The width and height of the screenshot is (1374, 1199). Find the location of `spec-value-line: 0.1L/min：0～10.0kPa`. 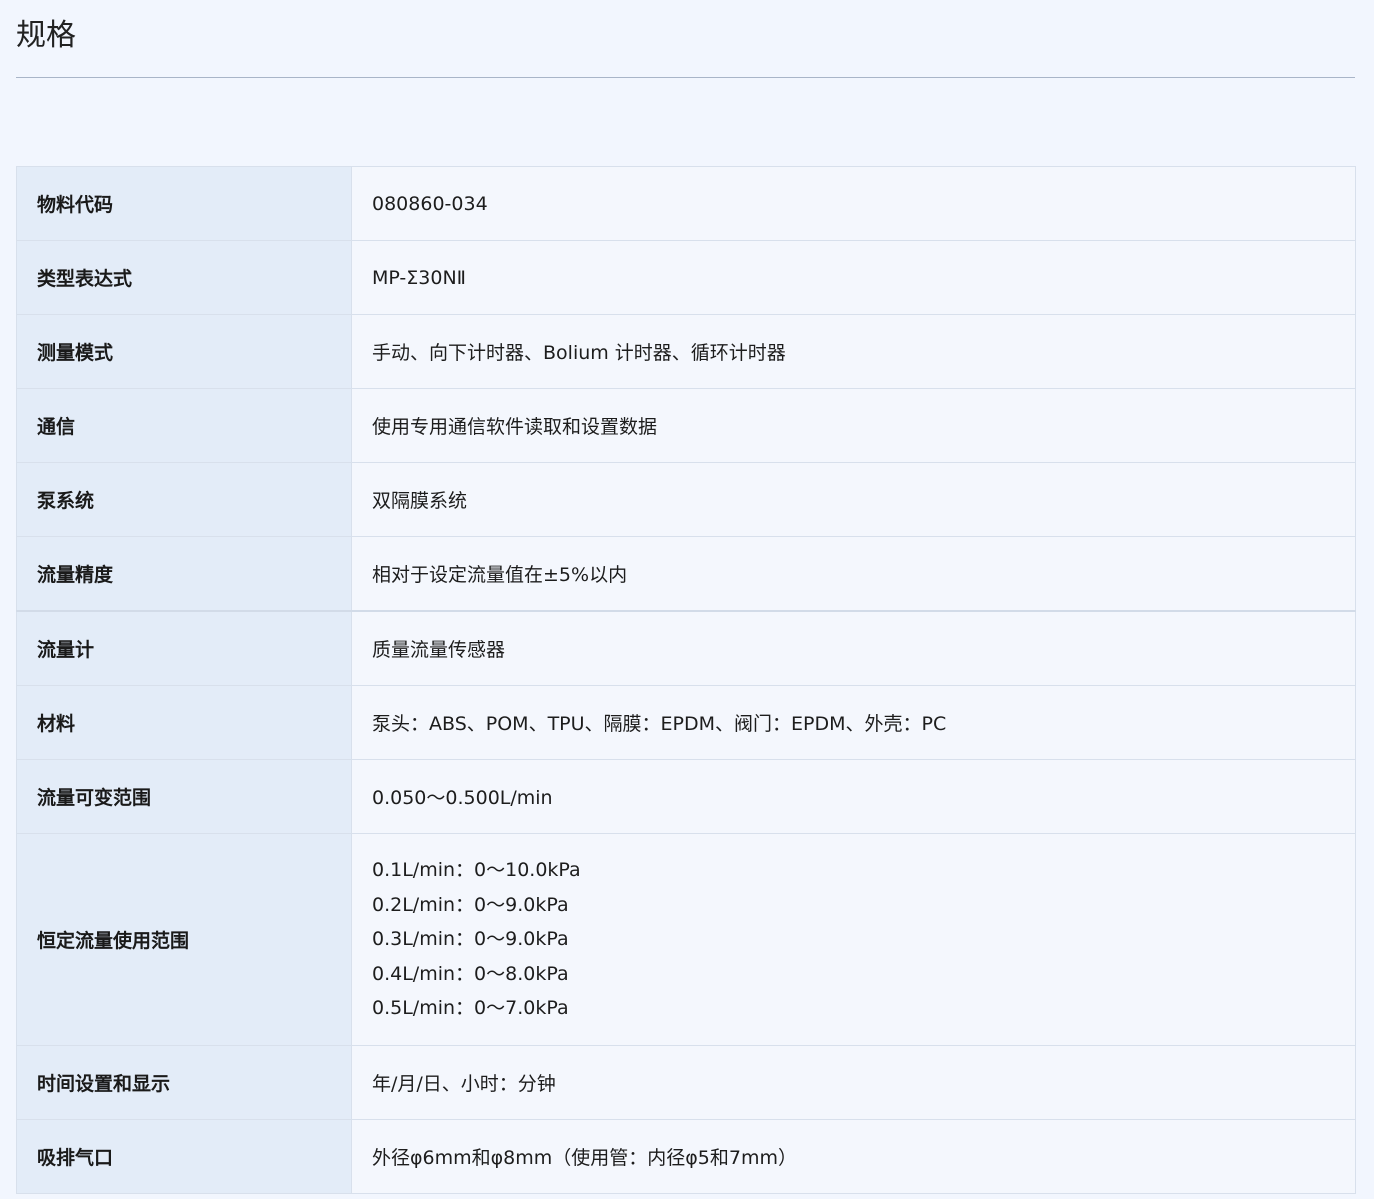

spec-value-line: 0.1L/min：0～10.0kPa is located at coordinates (476, 870).